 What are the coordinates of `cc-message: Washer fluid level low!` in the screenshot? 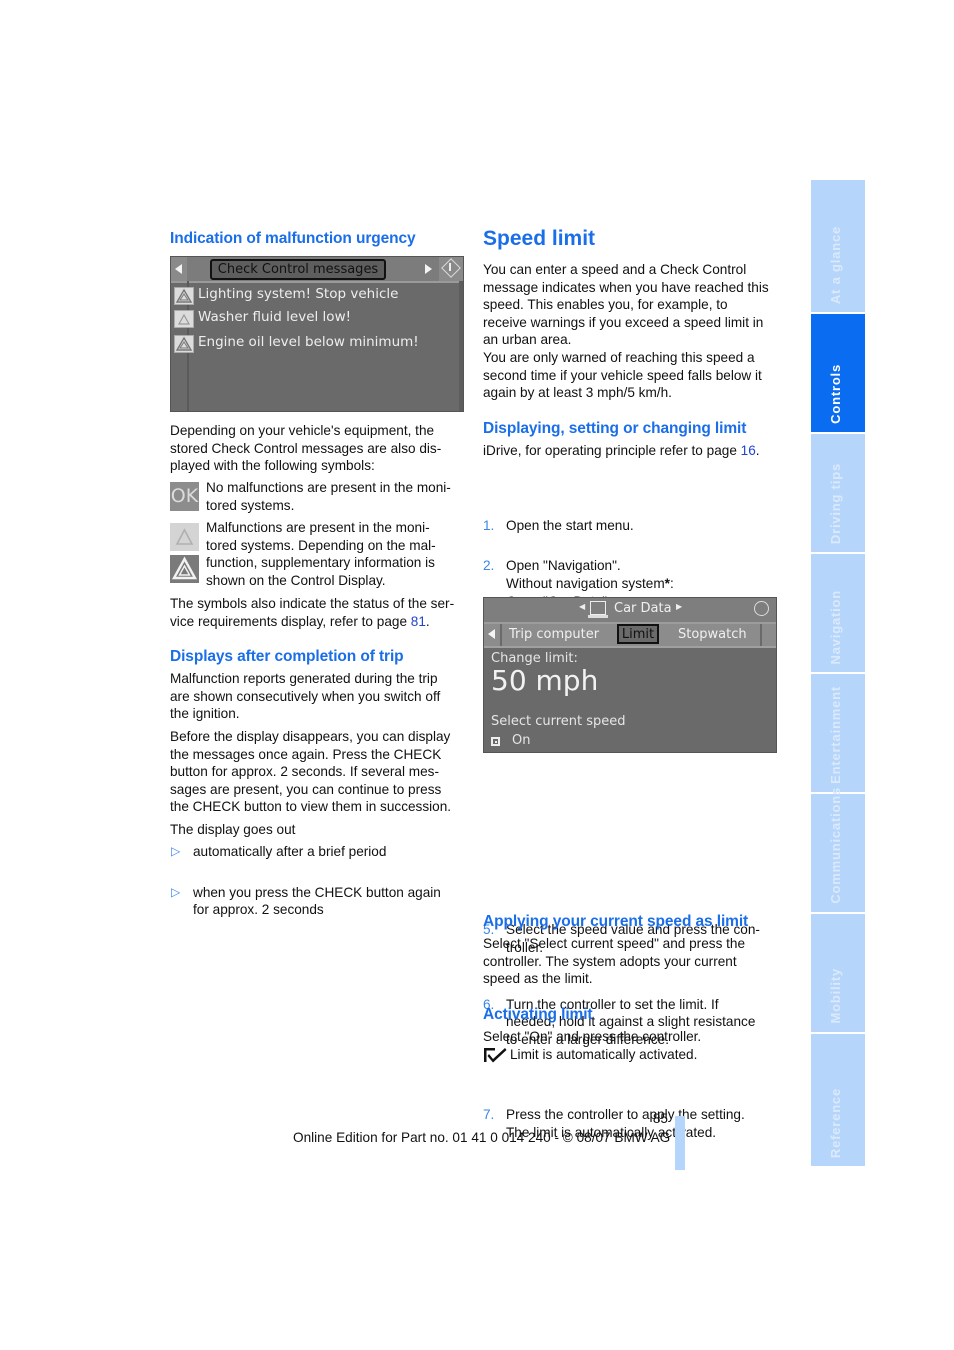 It's located at (275, 317).